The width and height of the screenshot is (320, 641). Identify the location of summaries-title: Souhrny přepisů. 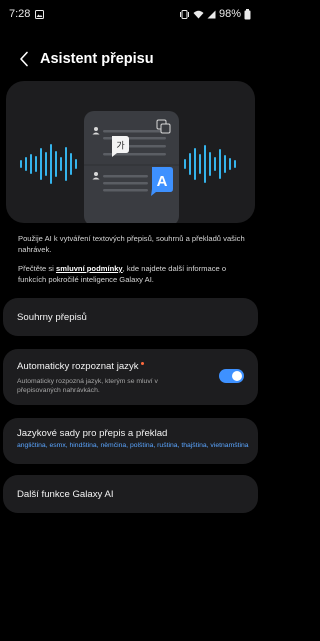
(52, 317).